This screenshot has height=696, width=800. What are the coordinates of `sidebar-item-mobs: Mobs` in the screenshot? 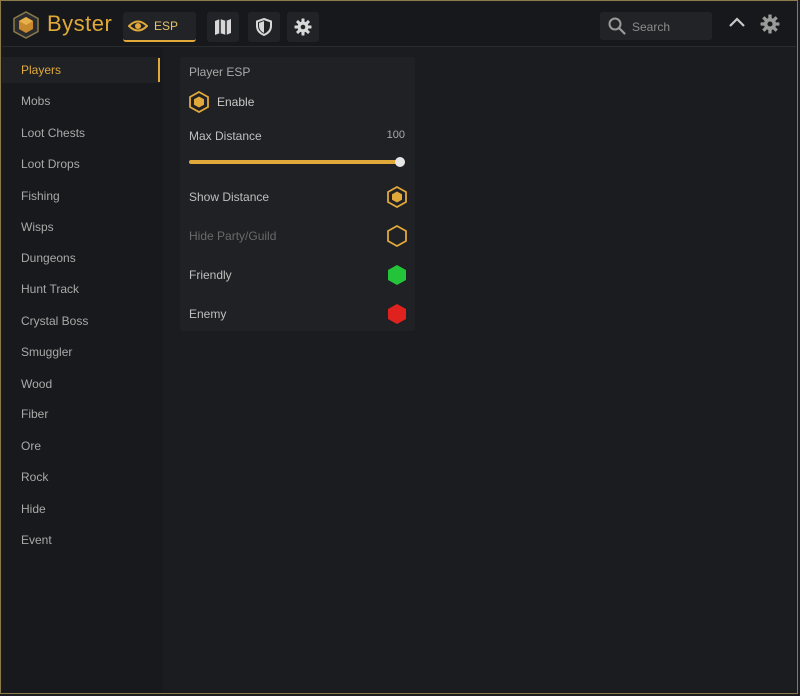 It's located at (81, 101).